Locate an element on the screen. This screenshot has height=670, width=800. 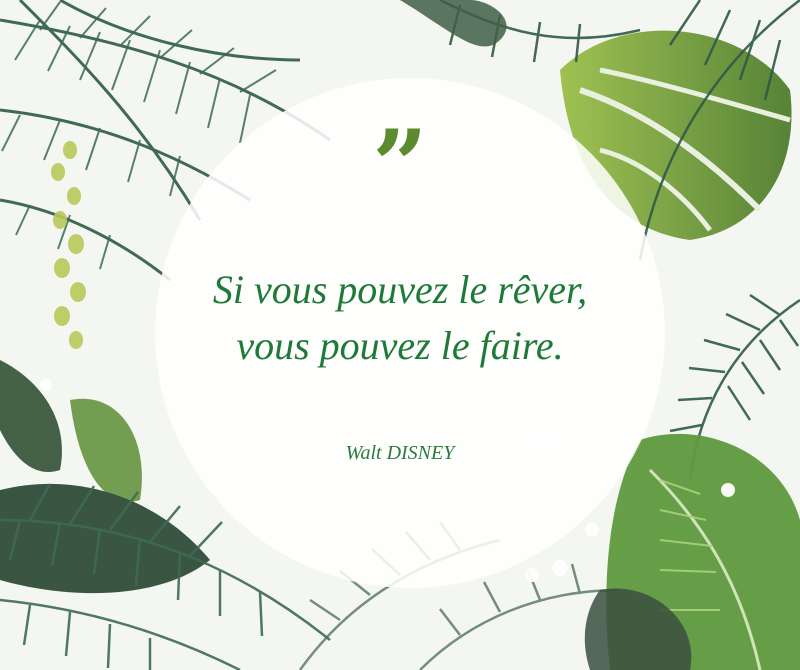
quote-line-1: Si vous pouvez le rêver, is located at coordinates (400, 289).